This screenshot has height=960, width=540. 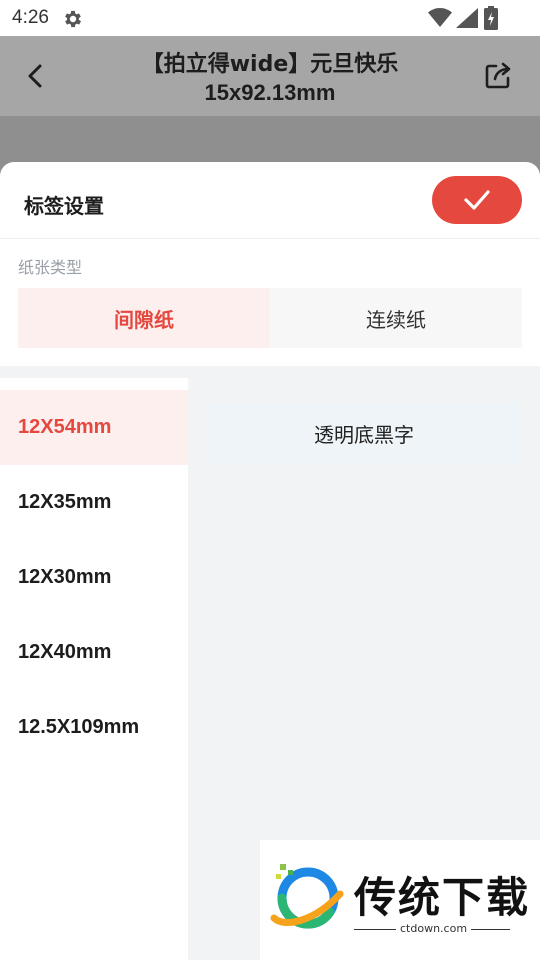 I want to click on check-icon, so click(x=477, y=200).